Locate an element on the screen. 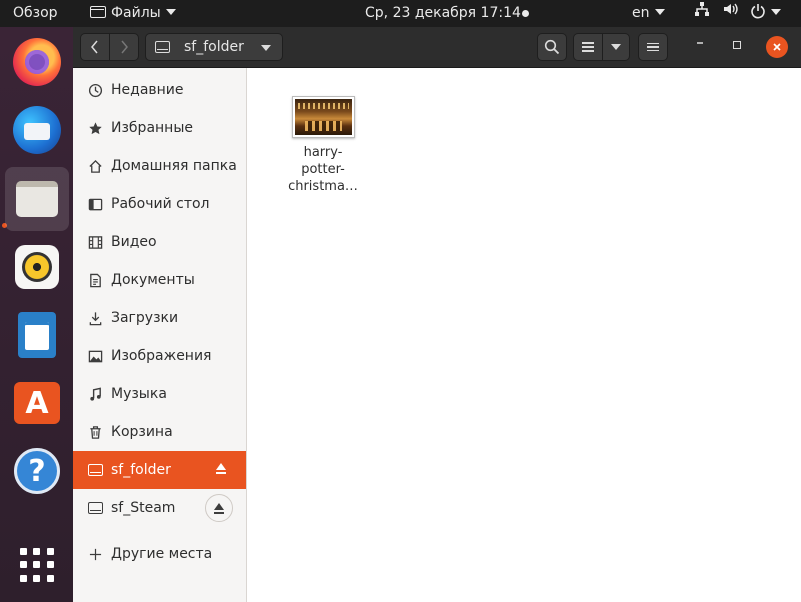 The image size is (801, 602). image-thumbnail is located at coordinates (323, 117).